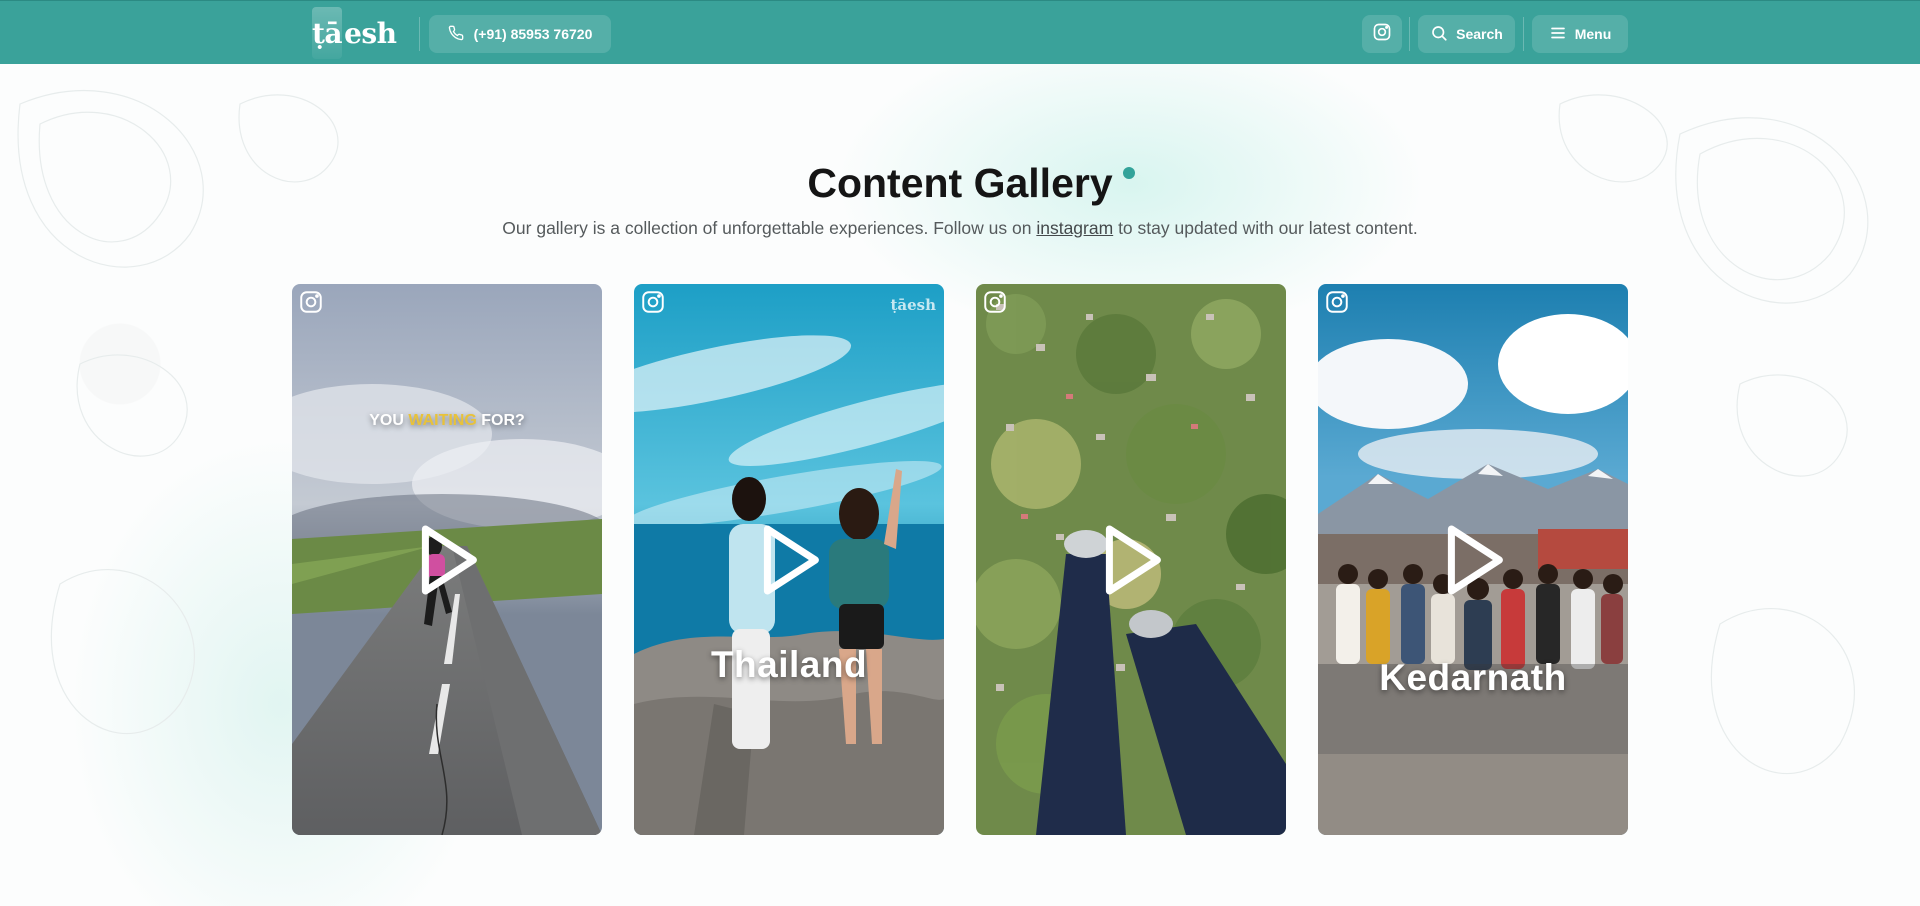  Describe the element at coordinates (913, 305) in the screenshot. I see `brand-watermark: ṭāesh` at that location.